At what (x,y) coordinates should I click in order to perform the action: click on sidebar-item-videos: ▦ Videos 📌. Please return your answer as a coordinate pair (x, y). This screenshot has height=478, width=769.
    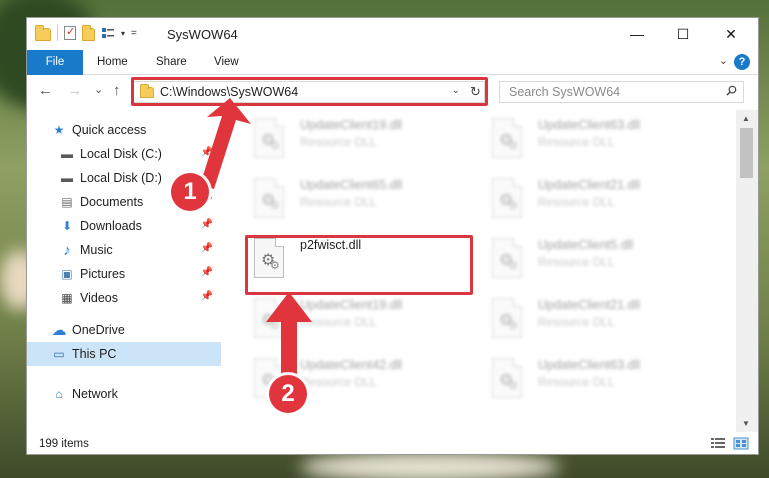
    Looking at the image, I should click on (124, 298).